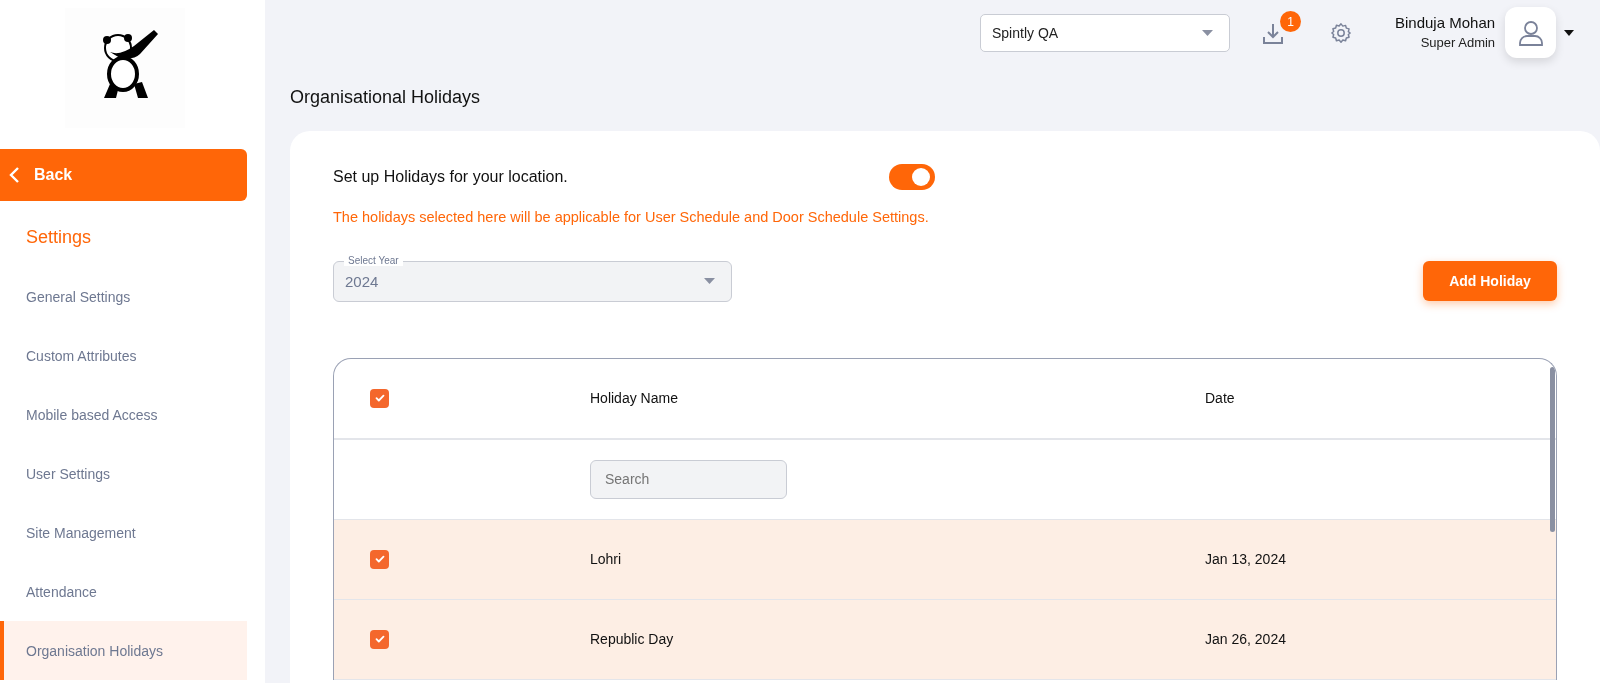 This screenshot has width=1600, height=683. I want to click on holidays-toggle, so click(912, 176).